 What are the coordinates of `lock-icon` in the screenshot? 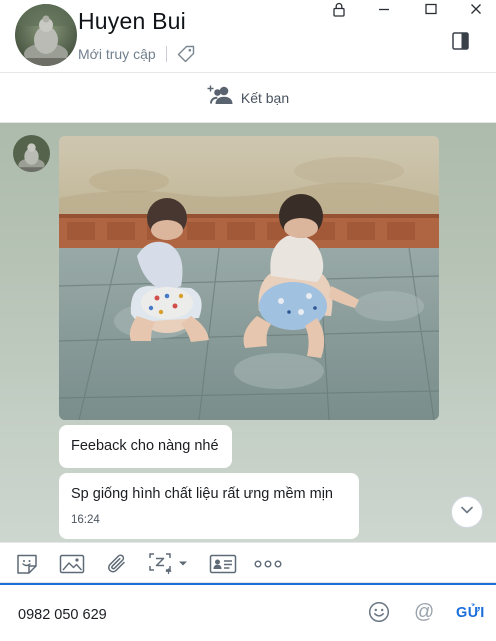 It's located at (339, 9).